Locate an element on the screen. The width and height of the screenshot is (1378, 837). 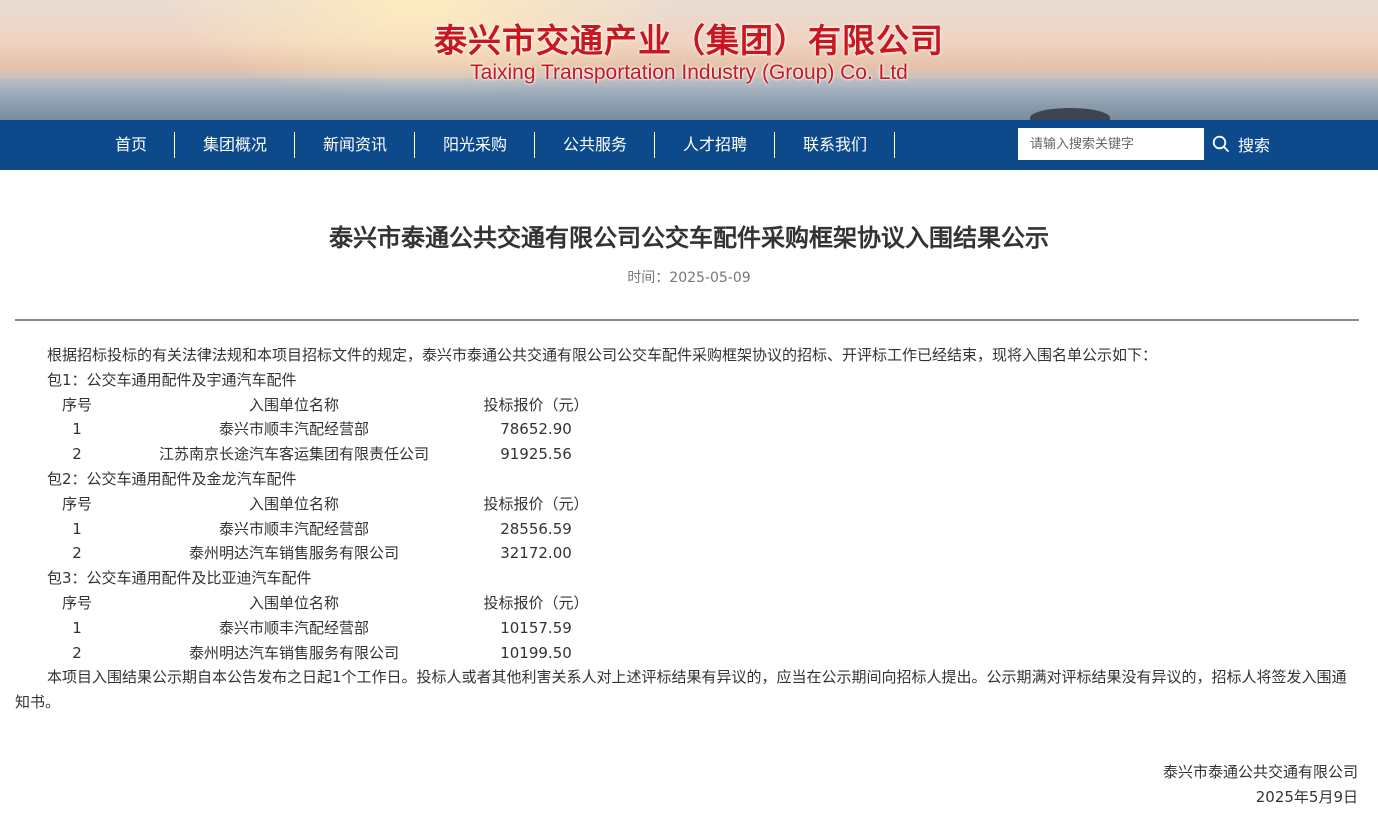
signature-block: 泰兴市泰通公共交通有限公司 2025年5月9日 is located at coordinates (1260, 785).